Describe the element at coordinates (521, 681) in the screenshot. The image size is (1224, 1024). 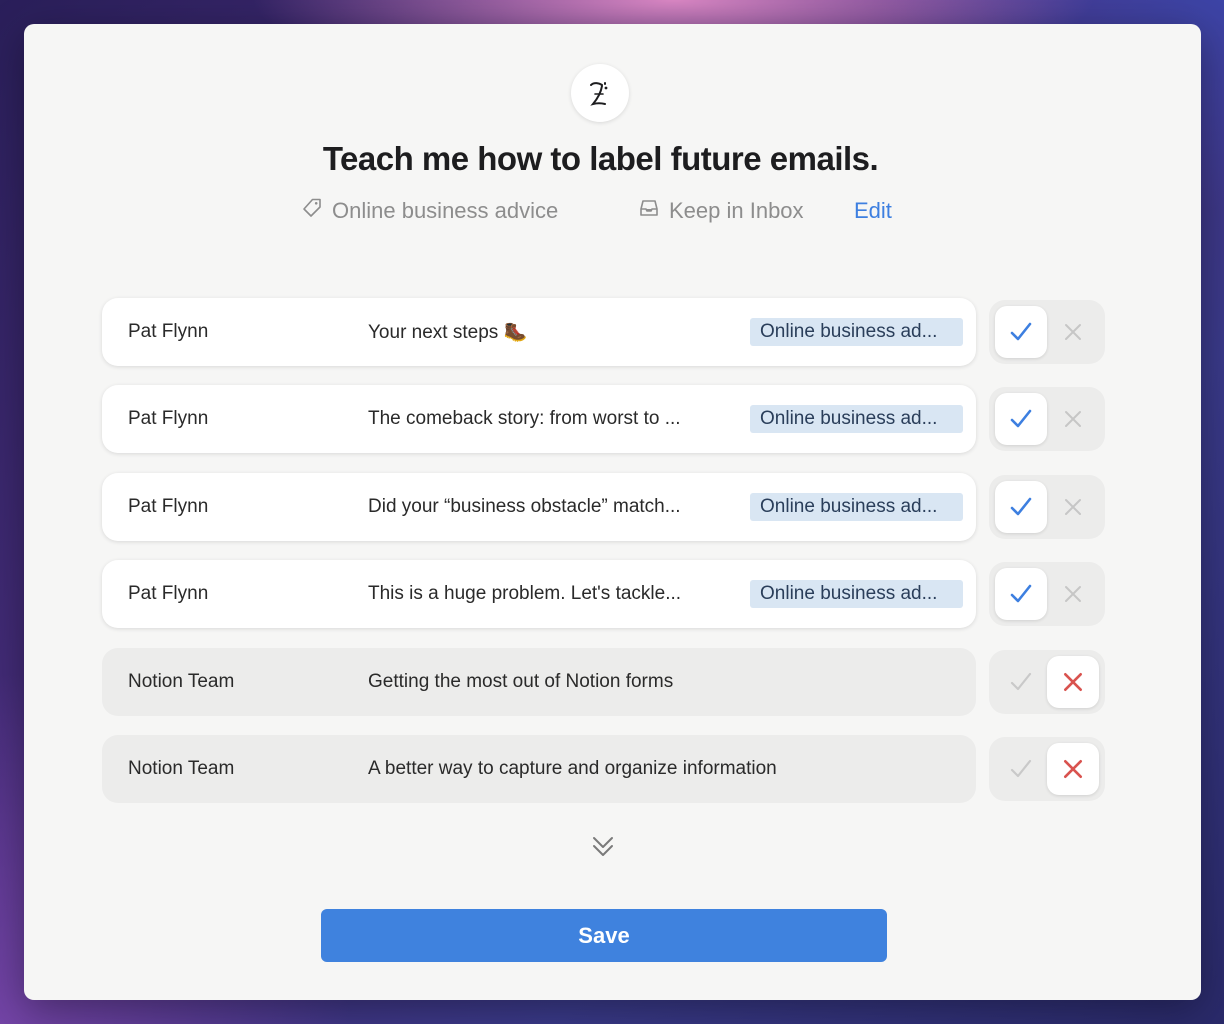
I see `email-subject: Getting the most out of Notion forms` at that location.